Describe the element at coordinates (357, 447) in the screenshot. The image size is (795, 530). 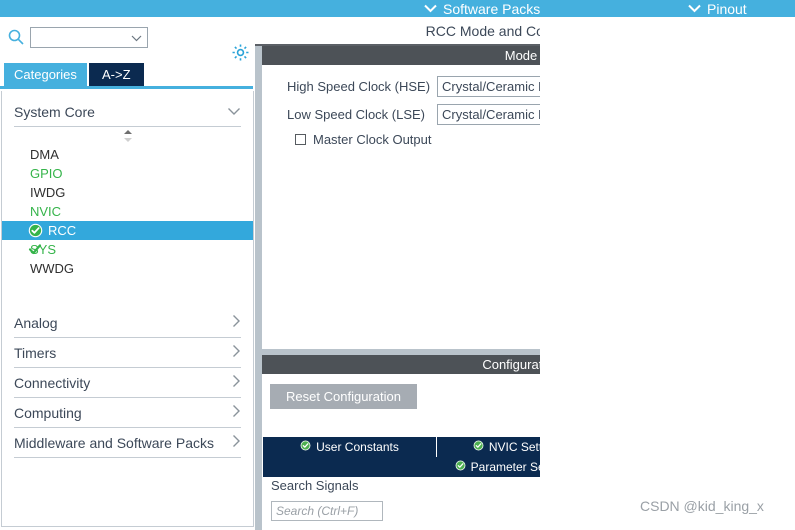
I see `tab-label: User Constants` at that location.